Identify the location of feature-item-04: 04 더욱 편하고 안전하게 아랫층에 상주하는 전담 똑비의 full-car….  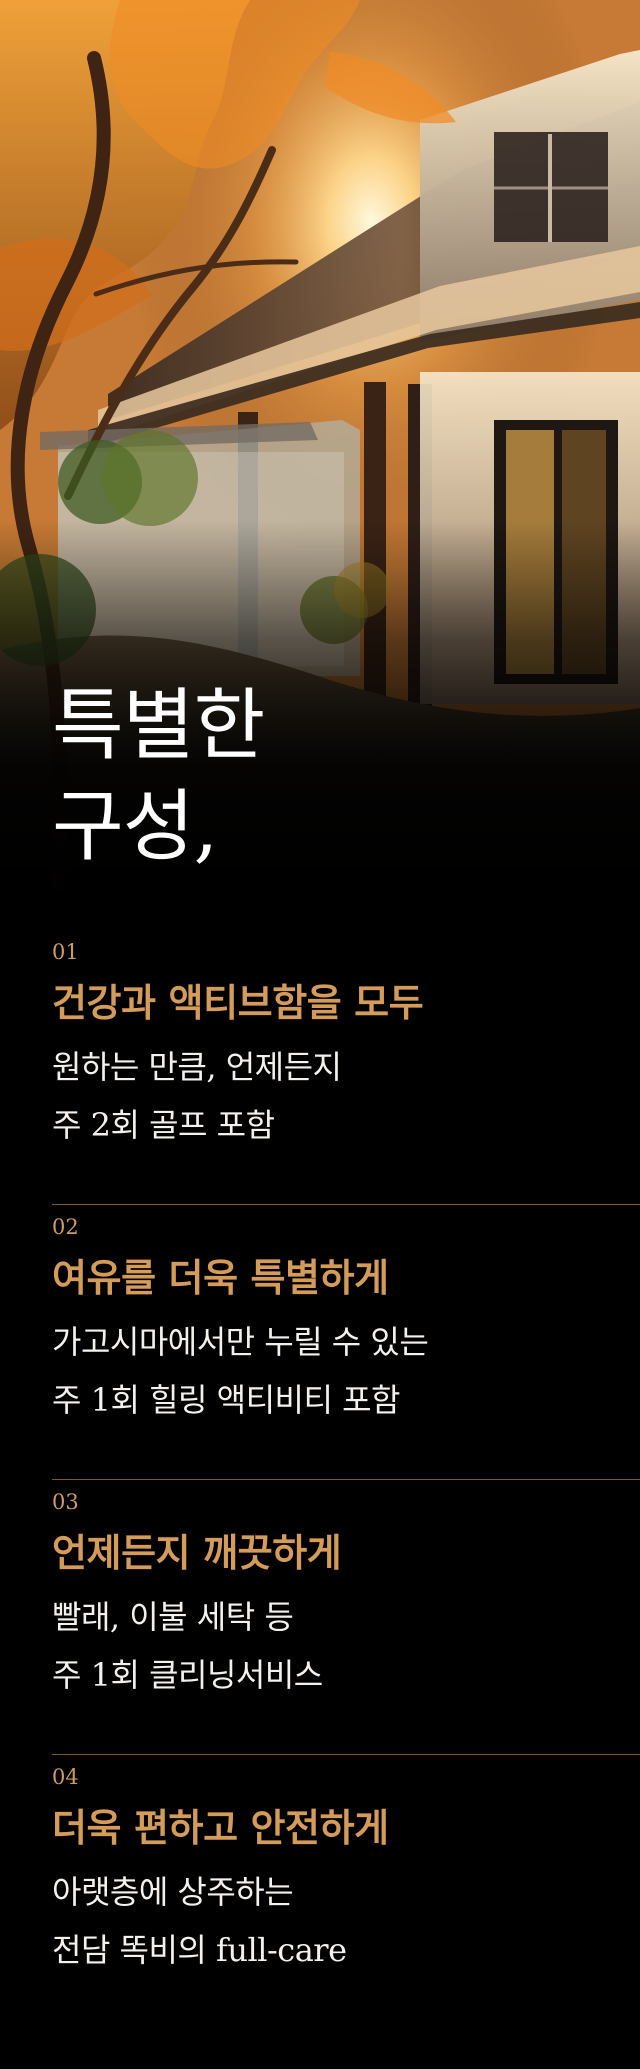
(346, 1892).